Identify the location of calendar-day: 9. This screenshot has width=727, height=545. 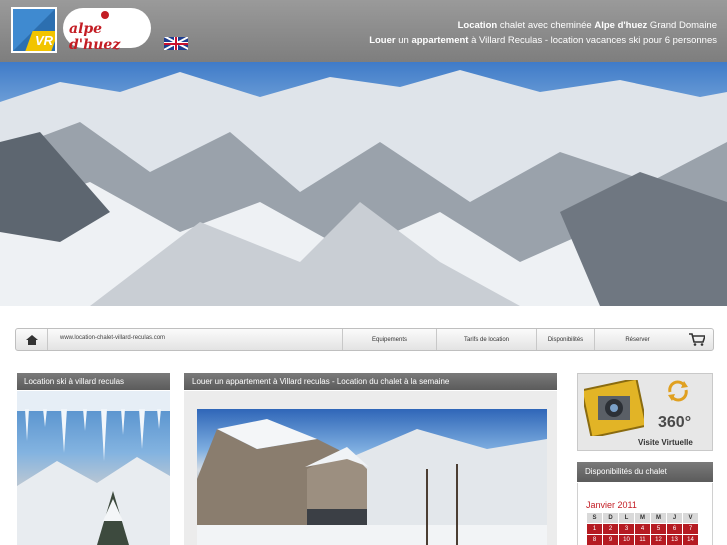
(610, 540).